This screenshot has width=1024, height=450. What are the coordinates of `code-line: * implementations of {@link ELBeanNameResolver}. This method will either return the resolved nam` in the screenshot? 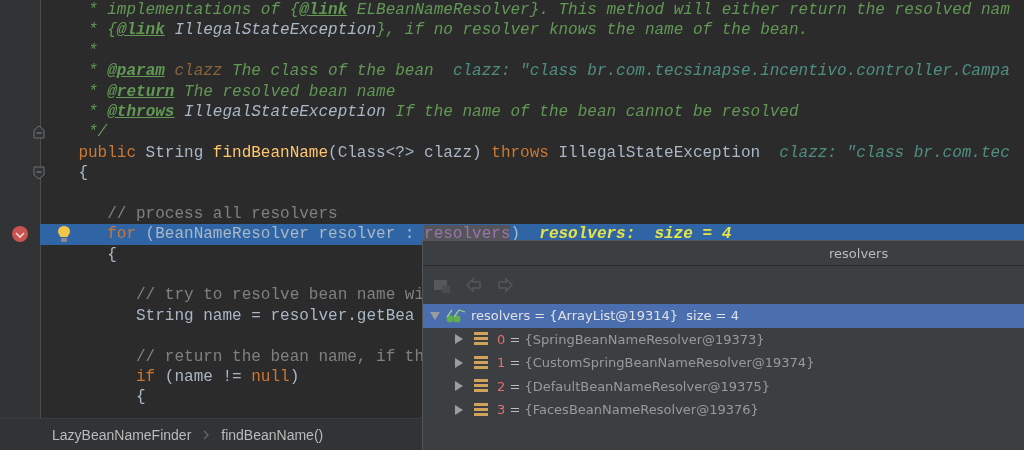 It's located at (548, 10).